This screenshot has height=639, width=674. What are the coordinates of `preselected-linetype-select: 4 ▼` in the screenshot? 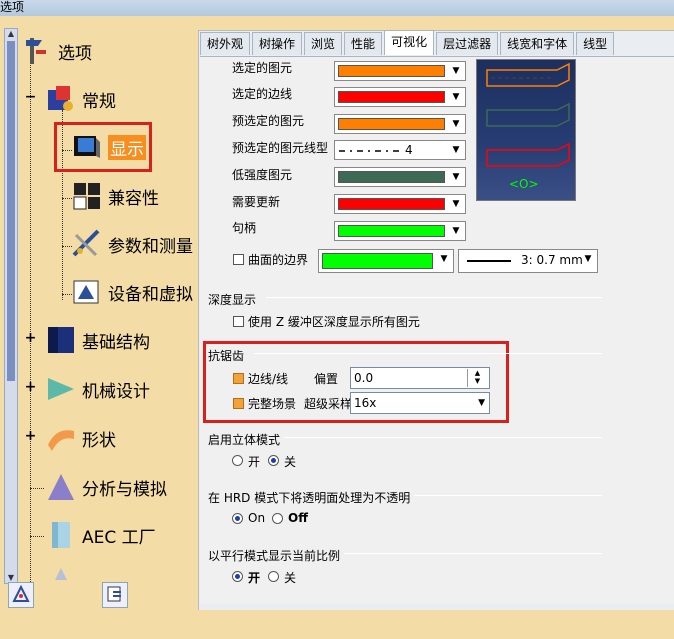 It's located at (400, 150).